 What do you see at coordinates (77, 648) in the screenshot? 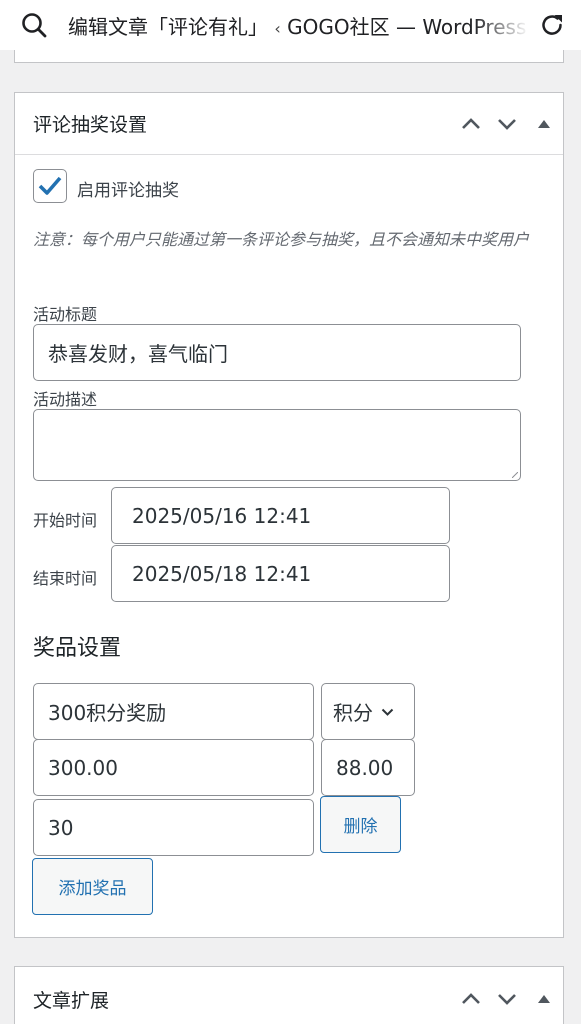
I see `prize-settings-title: 奖品设置` at bounding box center [77, 648].